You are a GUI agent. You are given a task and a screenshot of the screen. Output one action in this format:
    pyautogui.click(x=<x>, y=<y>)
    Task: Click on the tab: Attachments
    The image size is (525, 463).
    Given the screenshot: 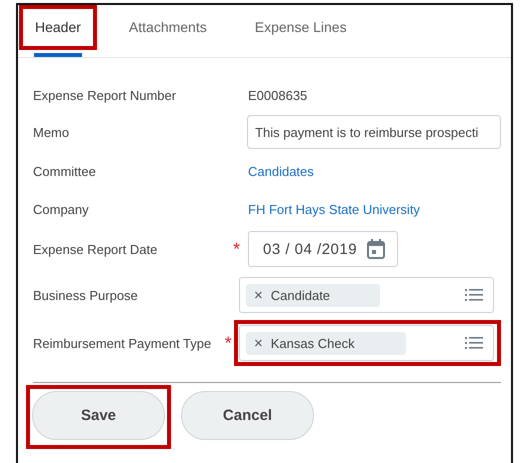 What is the action you would take?
    pyautogui.click(x=167, y=29)
    